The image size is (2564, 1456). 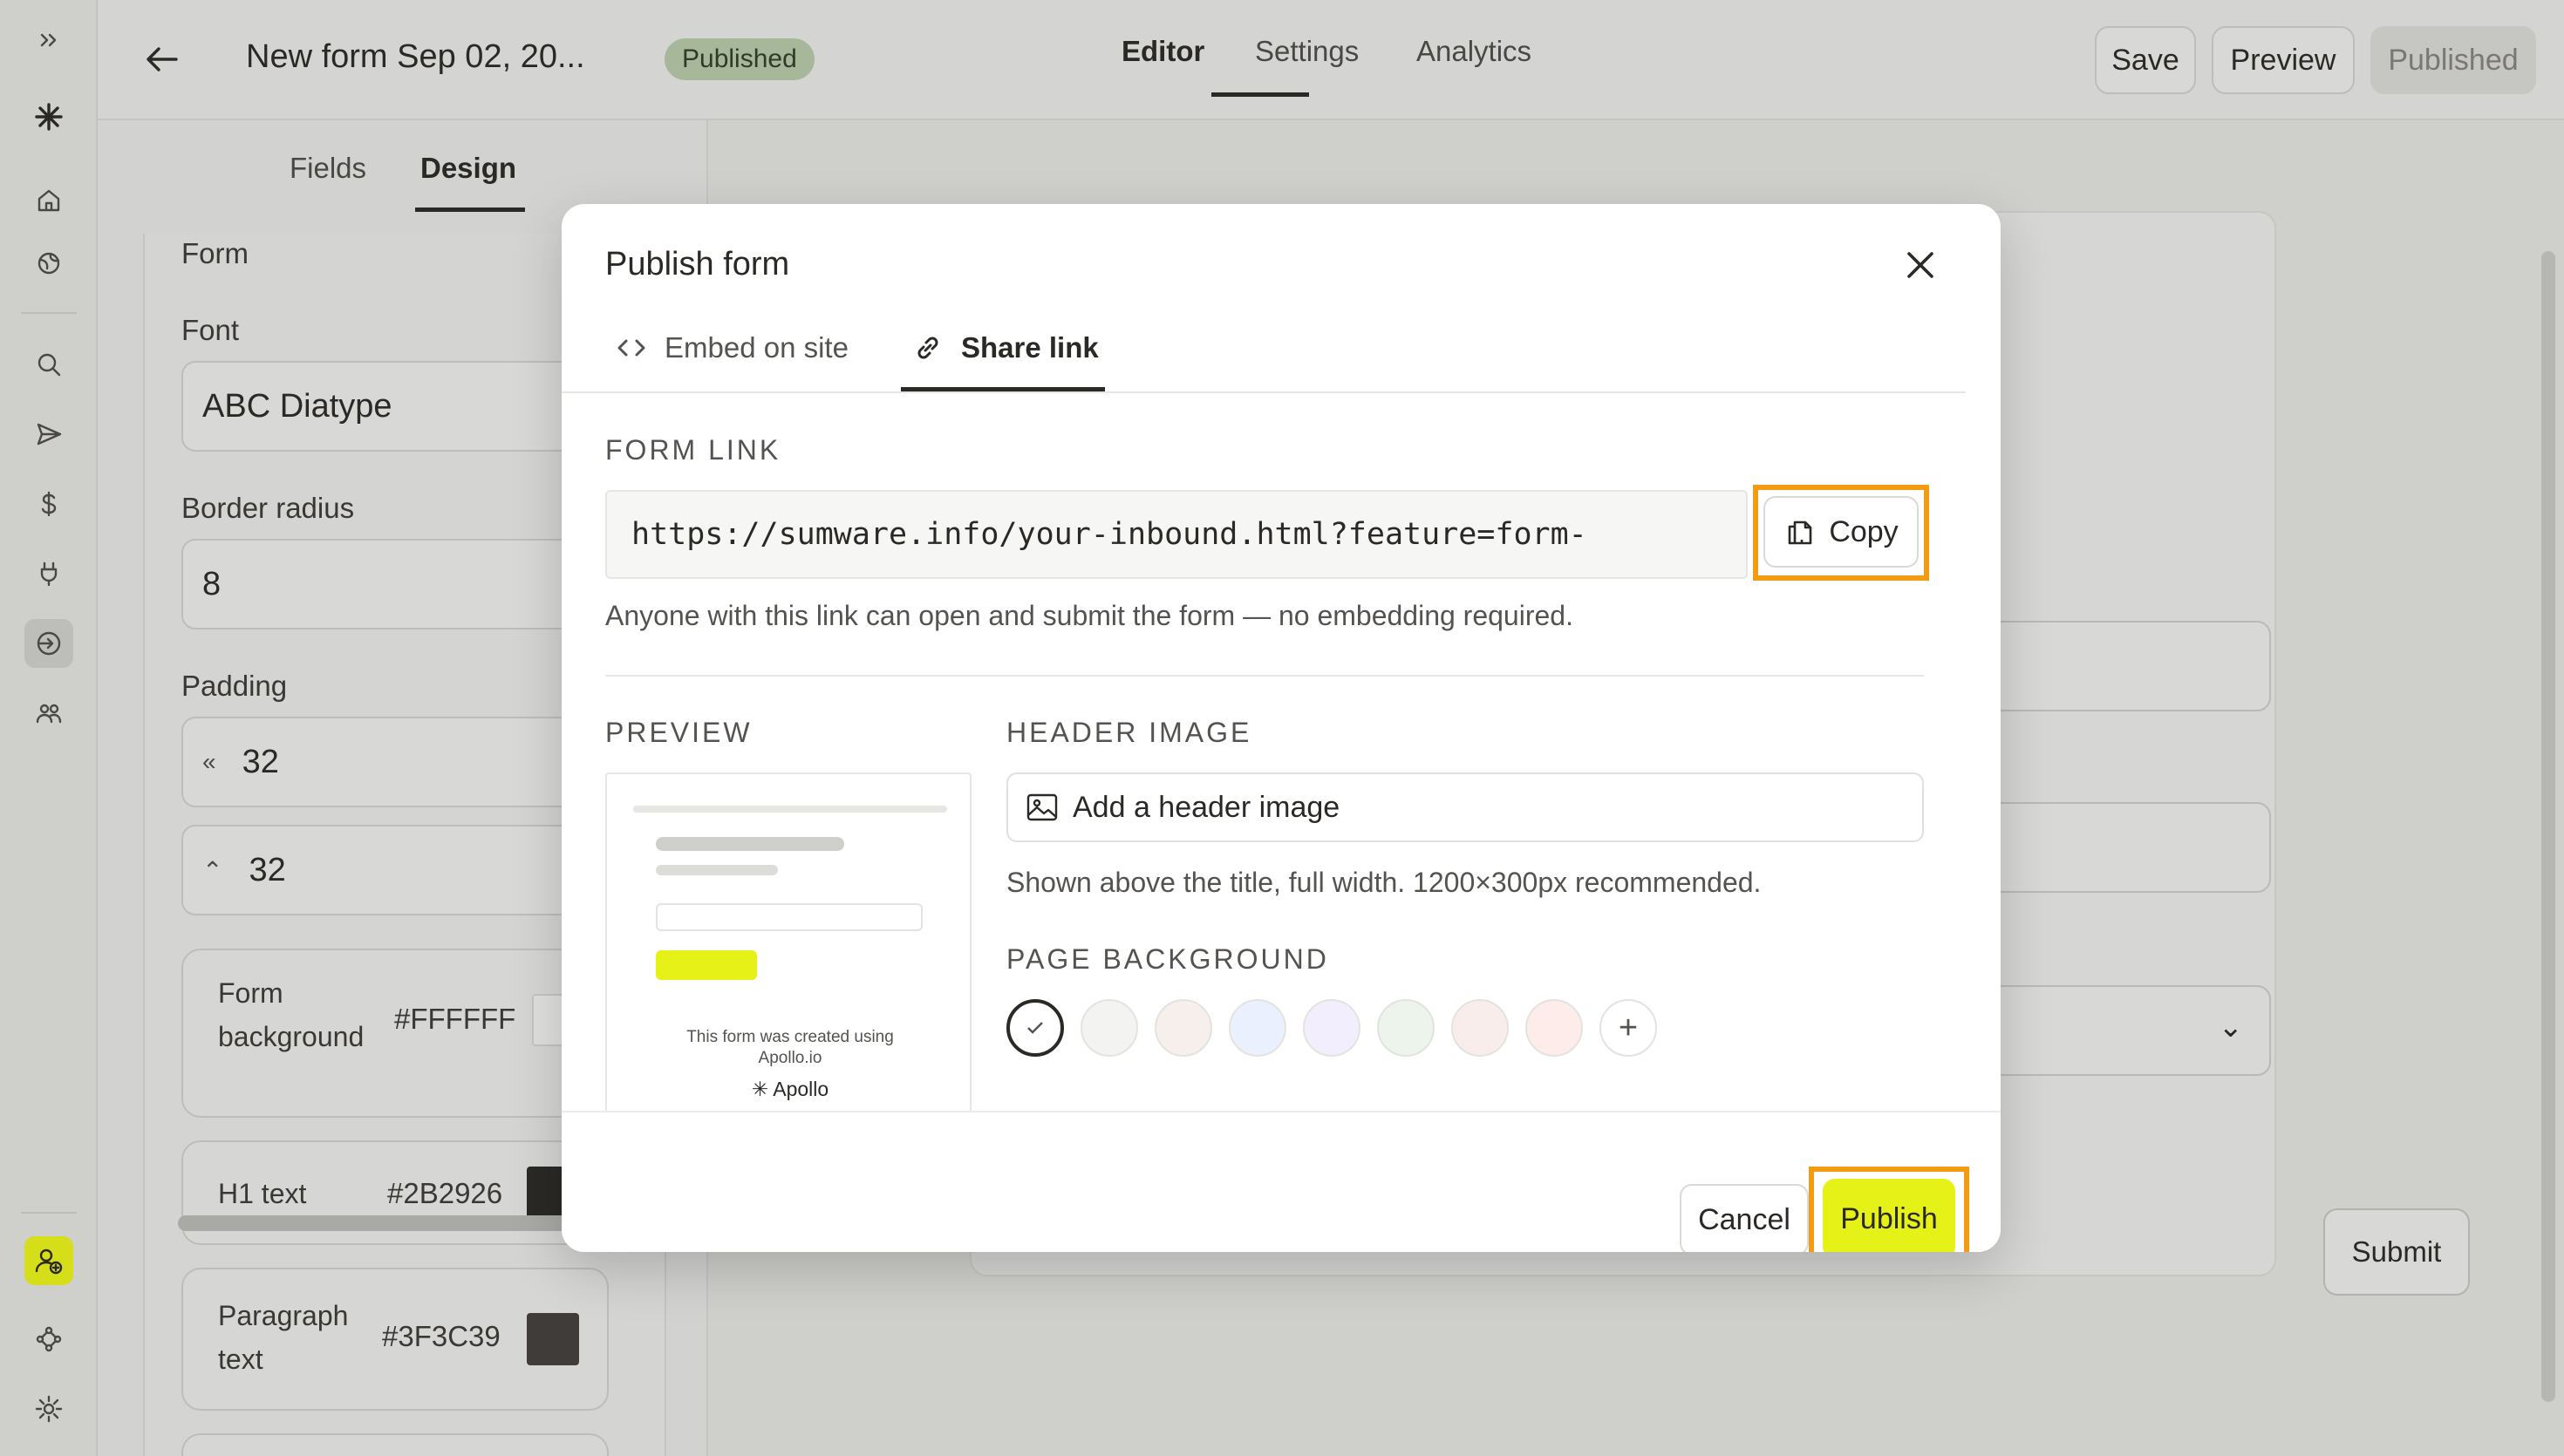 I want to click on section-form-label: Form, so click(x=215, y=253).